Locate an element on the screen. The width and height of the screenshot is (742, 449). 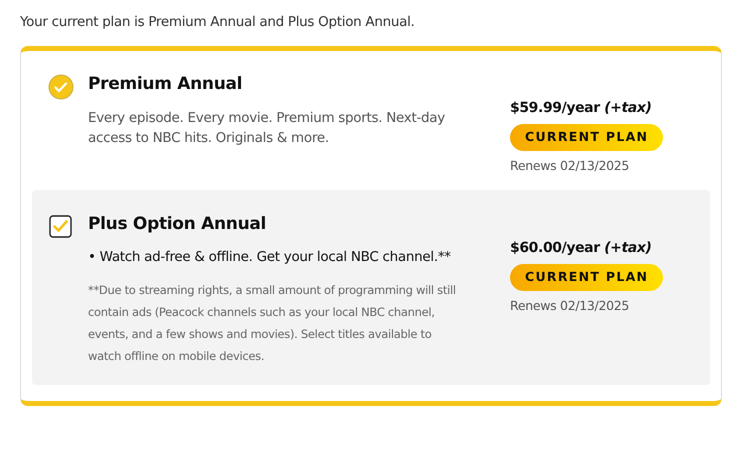
intro-text: Your current plan is Premium Annual and Plus Option Annual. is located at coordinates (218, 22).